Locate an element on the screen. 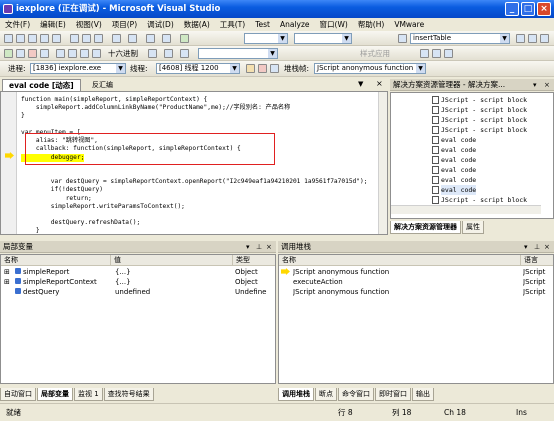 The image size is (554, 421). step-out-icon is located at coordinates (96, 53).